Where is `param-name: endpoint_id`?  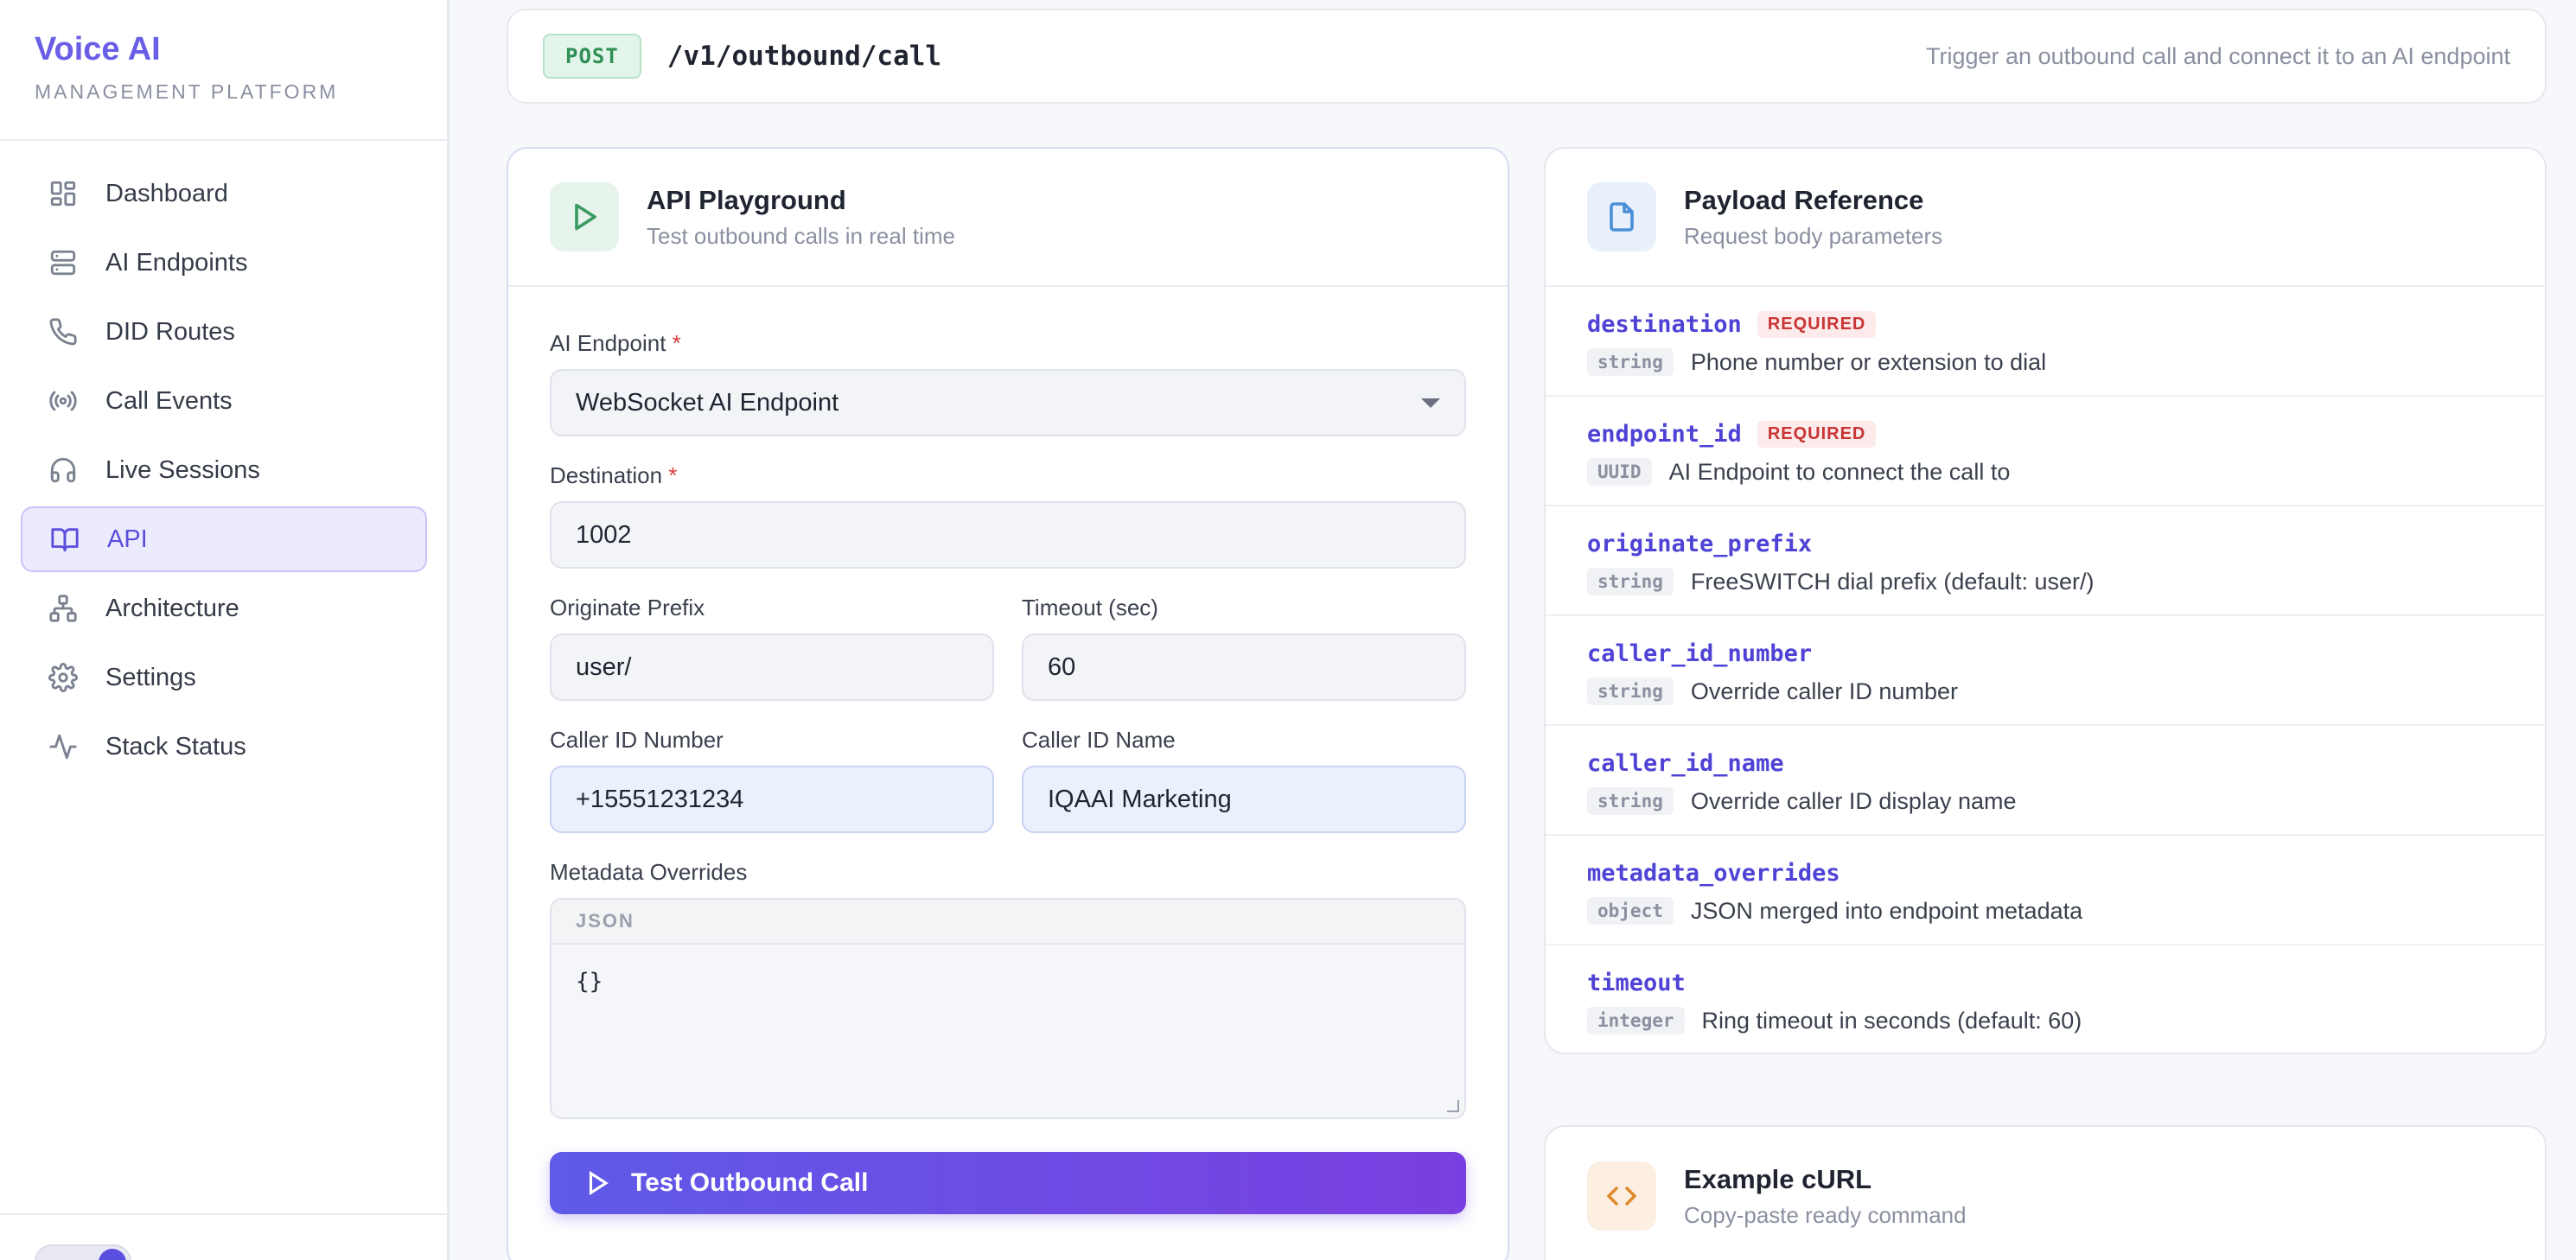 param-name: endpoint_id is located at coordinates (1664, 434).